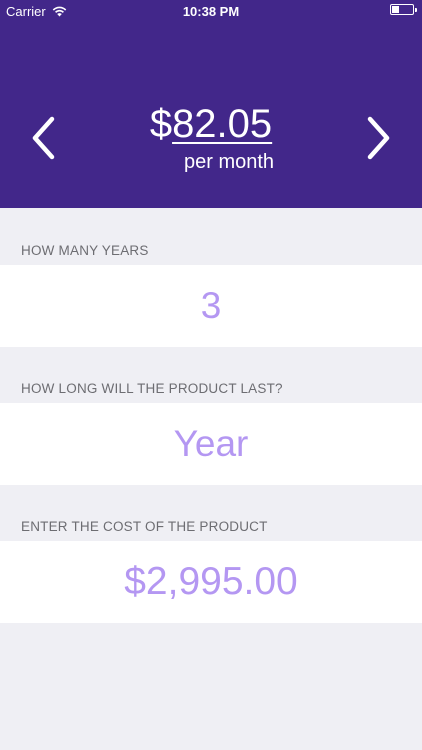  Describe the element at coordinates (395, 9) in the screenshot. I see `battery-level` at that location.